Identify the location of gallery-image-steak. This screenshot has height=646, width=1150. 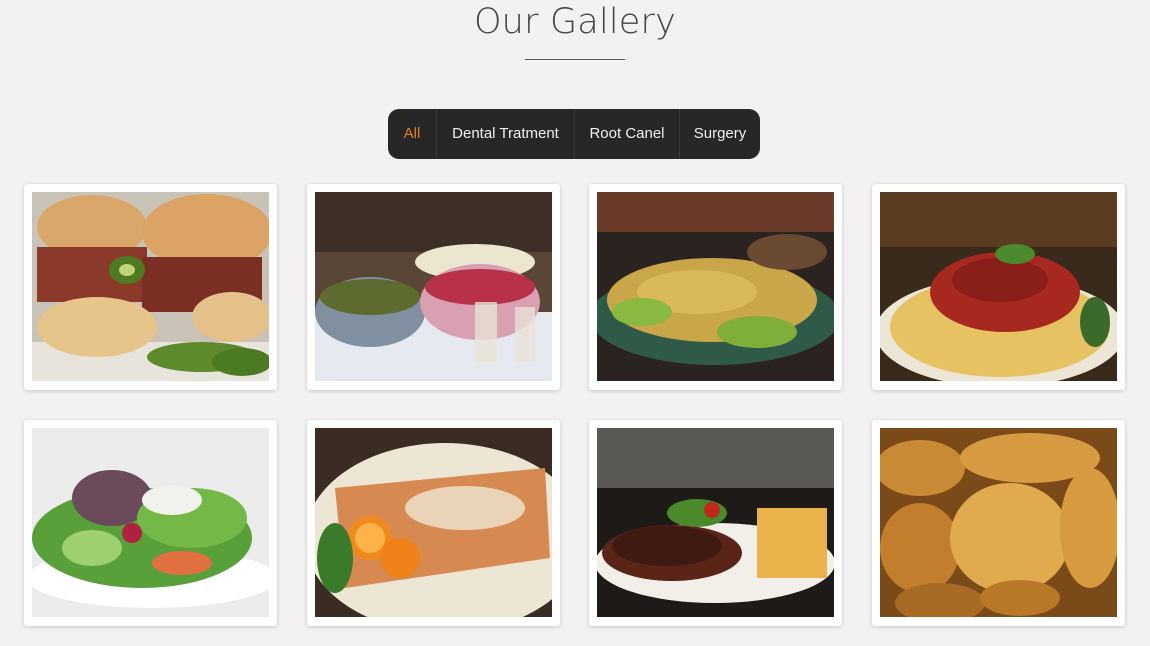
(715, 522).